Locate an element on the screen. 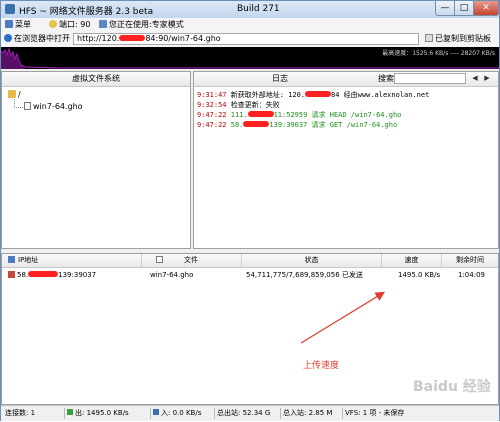 This screenshot has width=500, height=422. status-out-label: 出: 1495.0 KB/s is located at coordinates (102, 413).